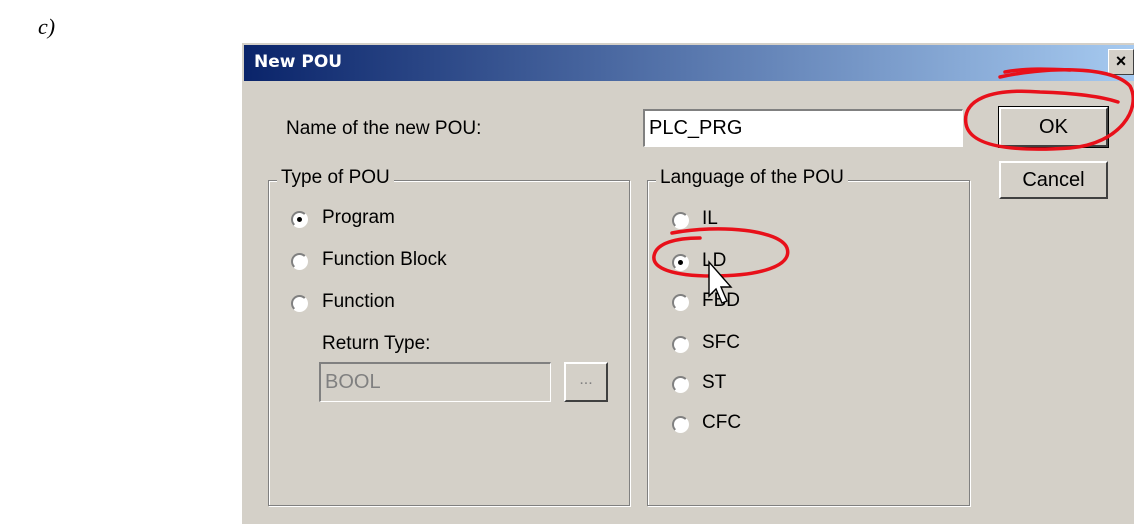  Describe the element at coordinates (298, 62) in the screenshot. I see `dialog-title: New POU` at that location.